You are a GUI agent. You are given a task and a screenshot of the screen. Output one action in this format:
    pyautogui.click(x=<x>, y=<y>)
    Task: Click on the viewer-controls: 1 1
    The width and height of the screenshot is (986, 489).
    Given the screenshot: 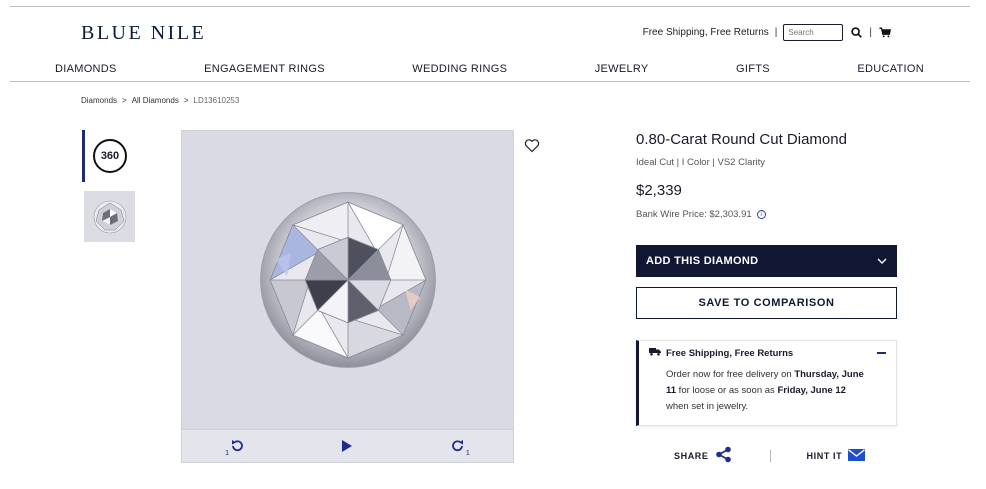 What is the action you would take?
    pyautogui.click(x=347, y=445)
    